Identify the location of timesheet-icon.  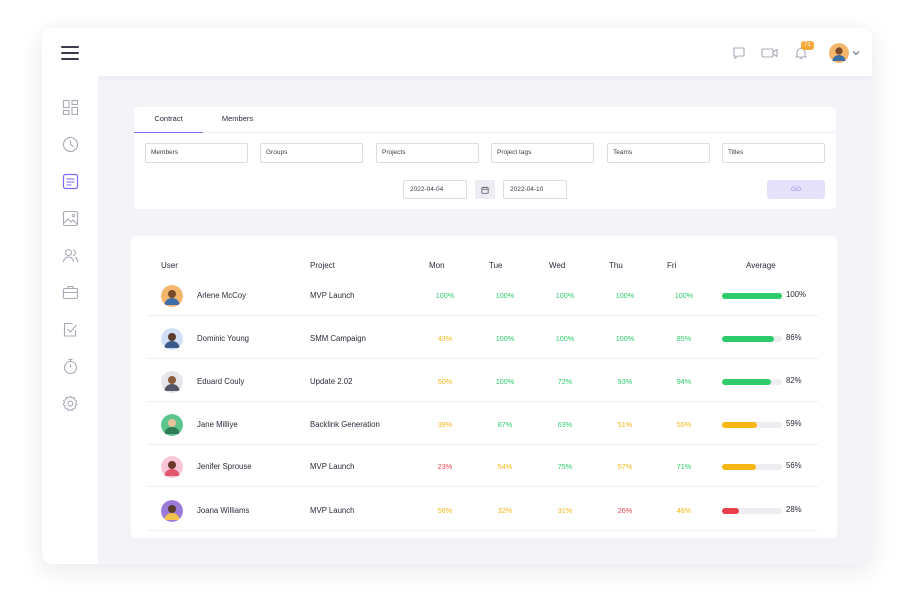
(70, 181).